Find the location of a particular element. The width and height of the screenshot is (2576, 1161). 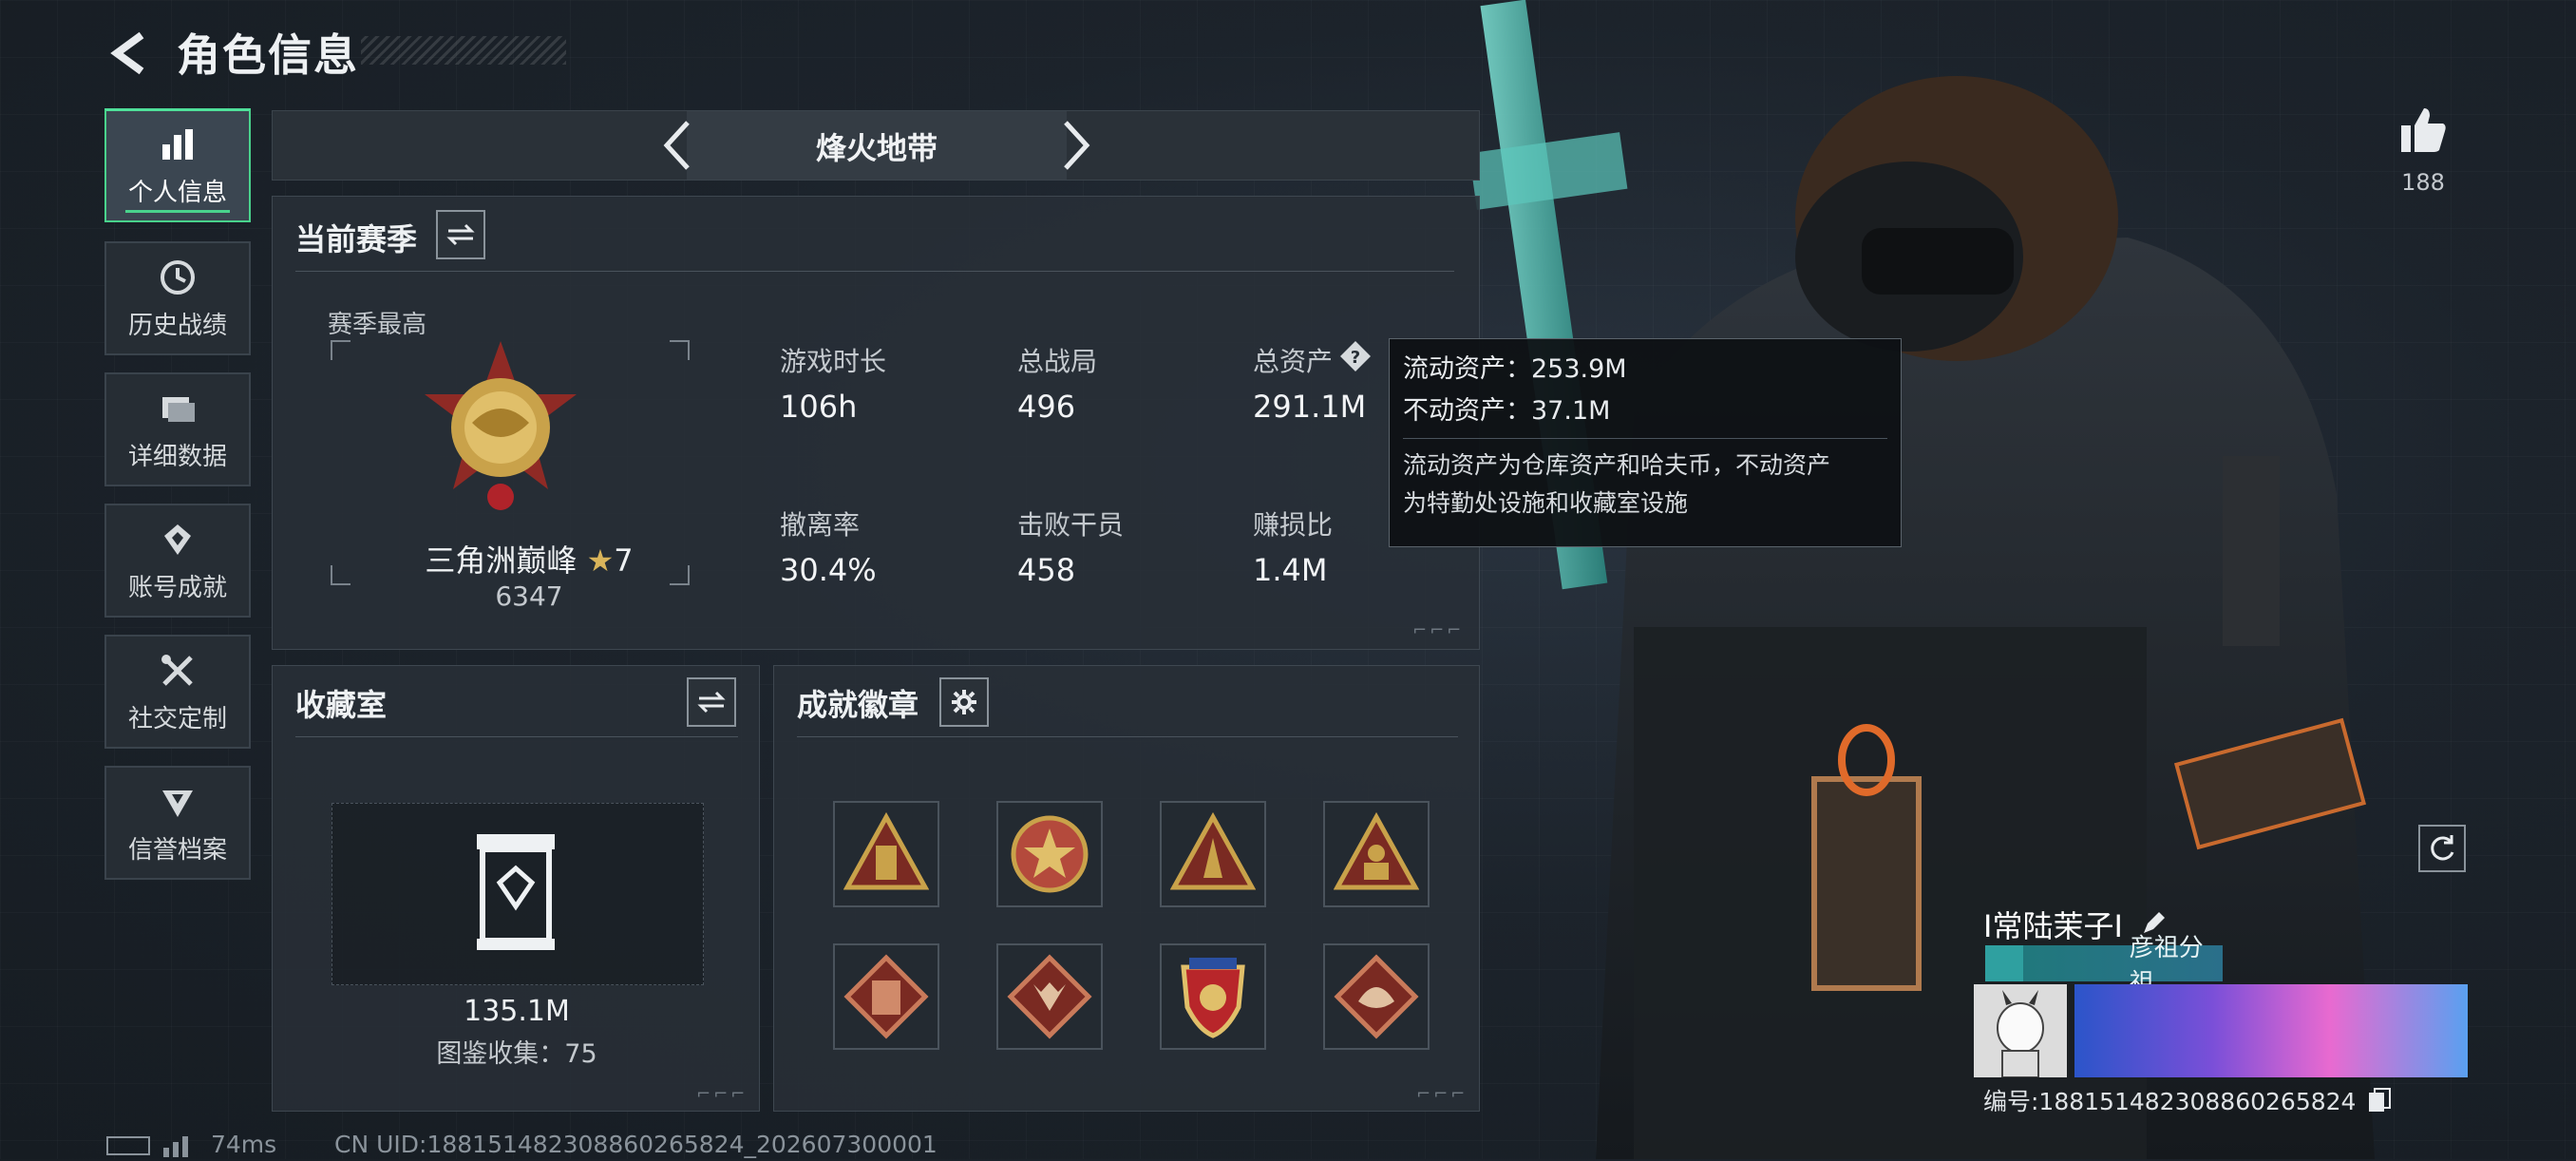

stat-value-profit-ratio: 1.4M is located at coordinates (1290, 570).